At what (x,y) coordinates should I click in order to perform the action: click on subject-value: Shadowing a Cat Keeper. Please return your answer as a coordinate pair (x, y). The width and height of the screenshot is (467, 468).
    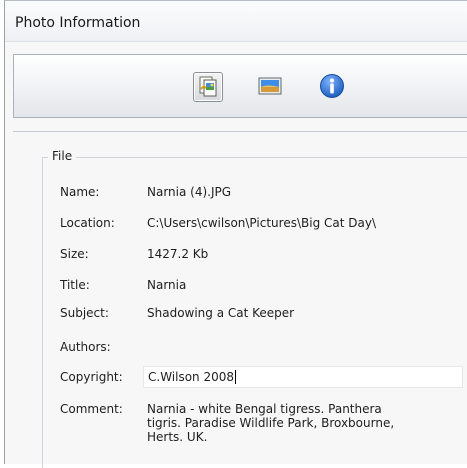
    Looking at the image, I should click on (220, 313).